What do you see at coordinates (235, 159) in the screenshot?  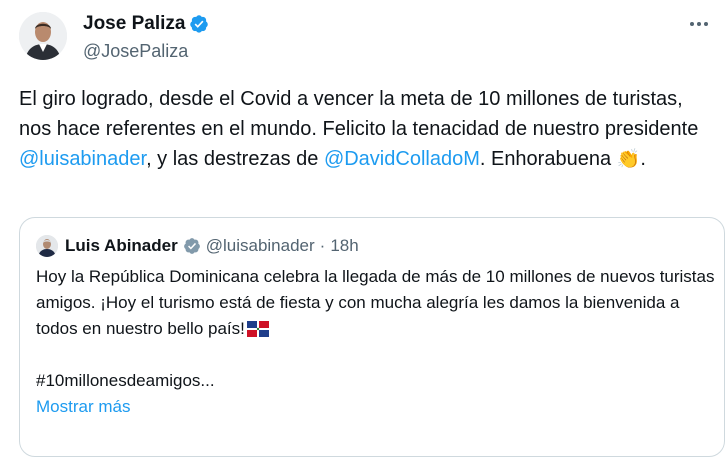 I see `tweet-text-part2: , y las destrezas de` at bounding box center [235, 159].